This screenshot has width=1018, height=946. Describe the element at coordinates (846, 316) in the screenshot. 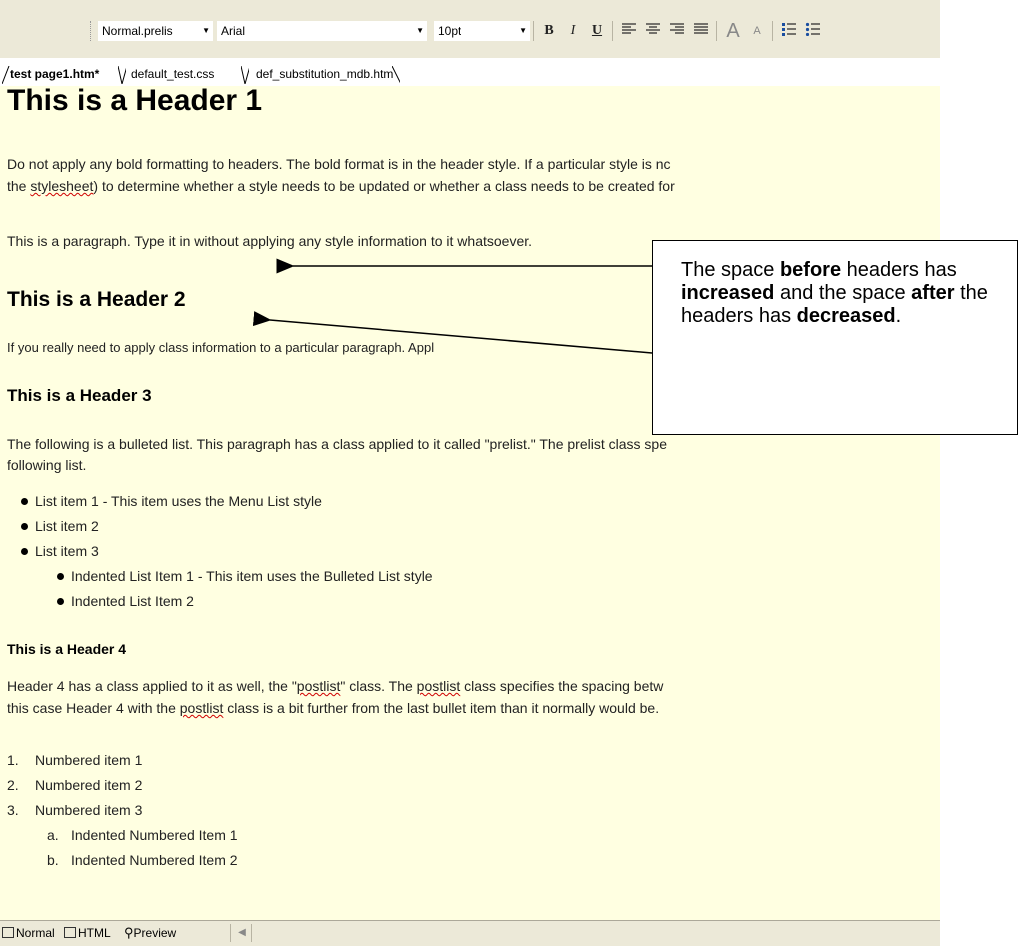

I see `callout-emphasis: decreased` at that location.